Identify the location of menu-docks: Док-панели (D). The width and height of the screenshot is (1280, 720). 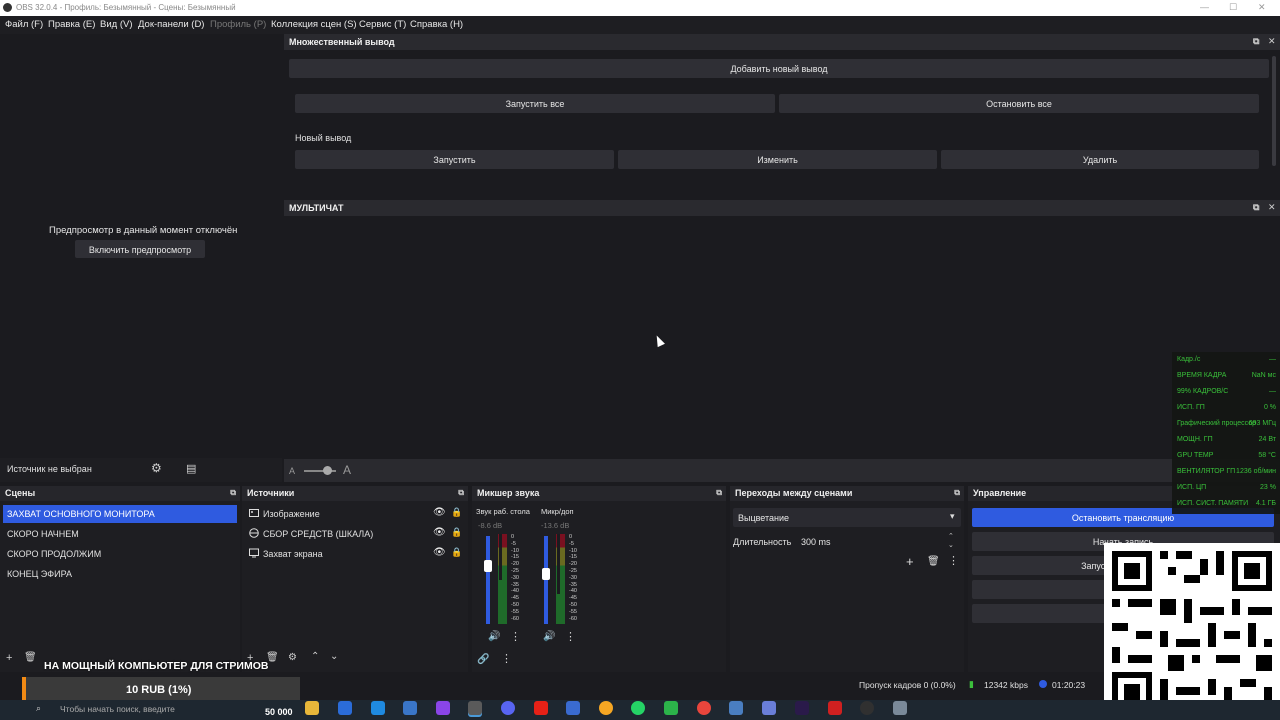
(171, 24).